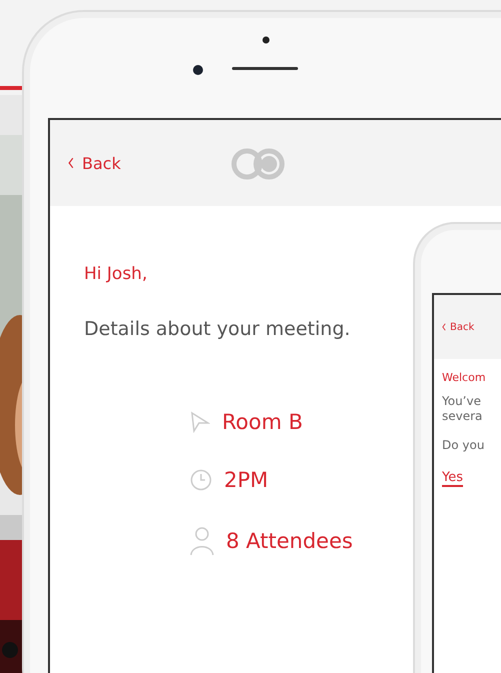 The image size is (501, 673). Describe the element at coordinates (200, 422) in the screenshot. I see `cursor-arrow-icon` at that location.